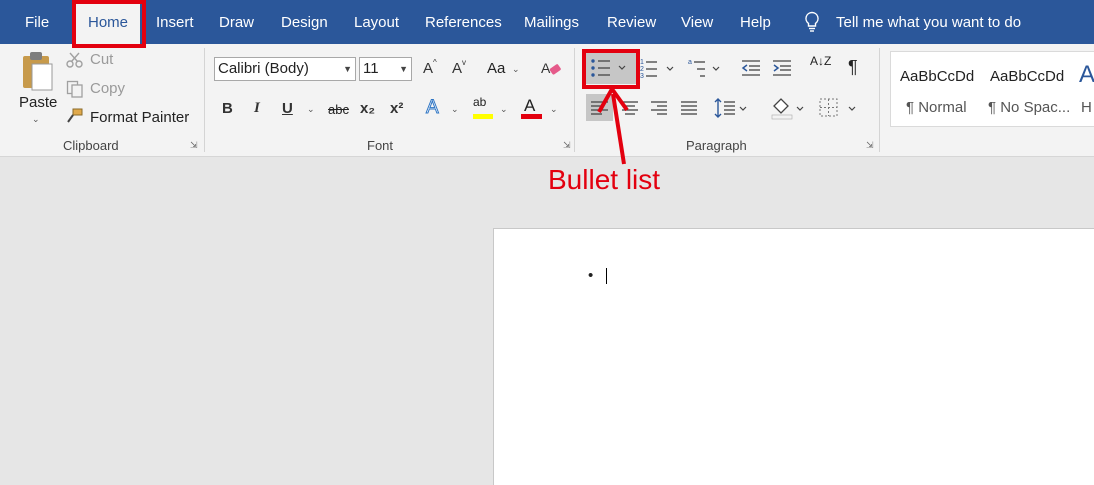 This screenshot has width=1094, height=485. Describe the element at coordinates (37, 71) in the screenshot. I see `paste-icon` at that location.